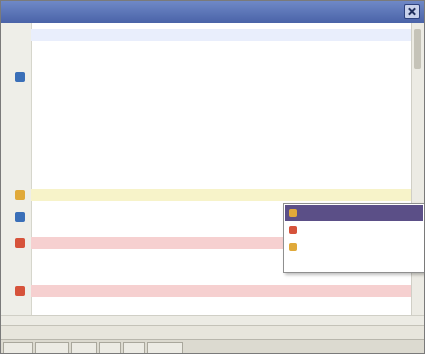 The height and width of the screenshot is (354, 425). What do you see at coordinates (222, 35) in the screenshot?
I see `info-highlight-line` at bounding box center [222, 35].